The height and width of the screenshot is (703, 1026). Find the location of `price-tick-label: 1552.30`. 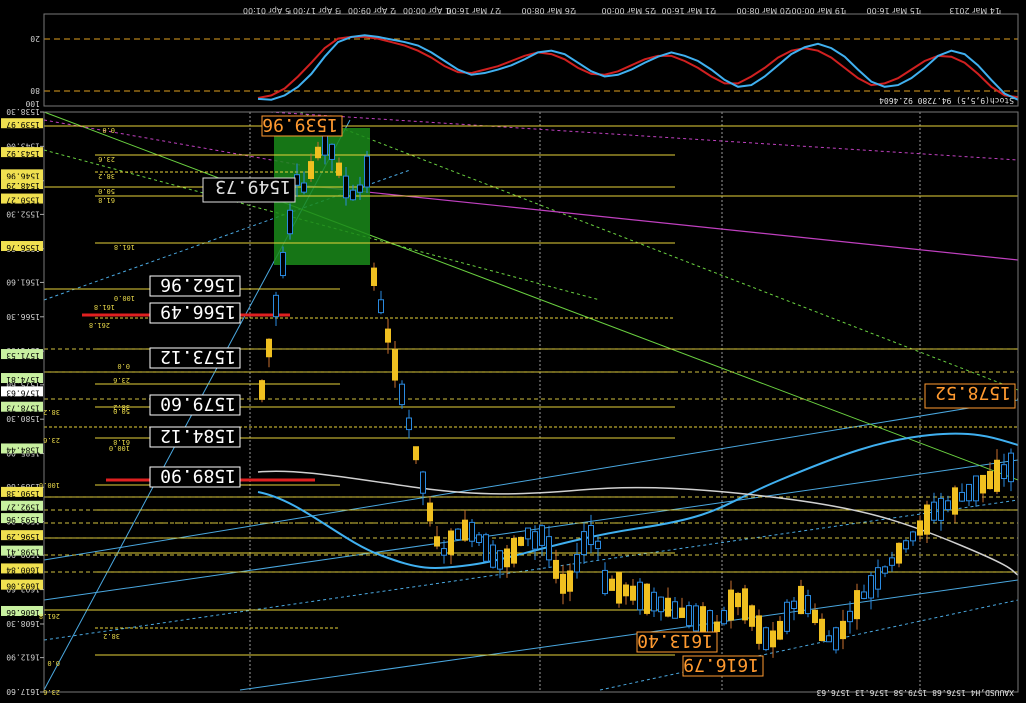

price-tick-label: 1552.30 is located at coordinates (23, 213).